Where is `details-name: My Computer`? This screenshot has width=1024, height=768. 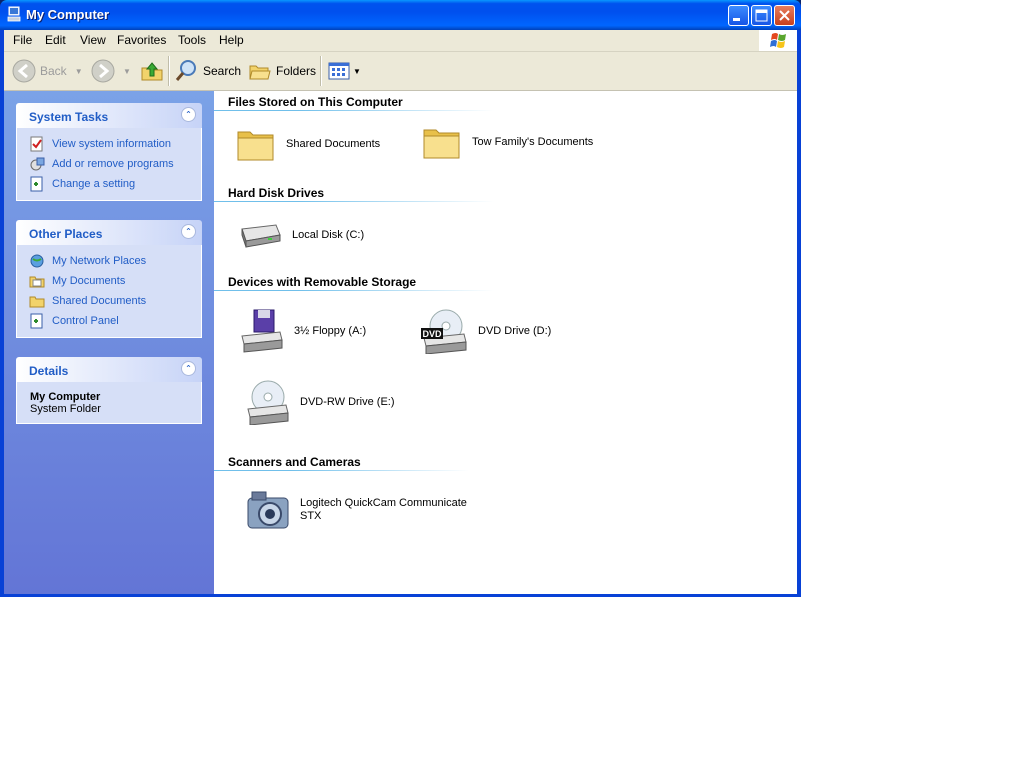
details-name: My Computer is located at coordinates (65, 397).